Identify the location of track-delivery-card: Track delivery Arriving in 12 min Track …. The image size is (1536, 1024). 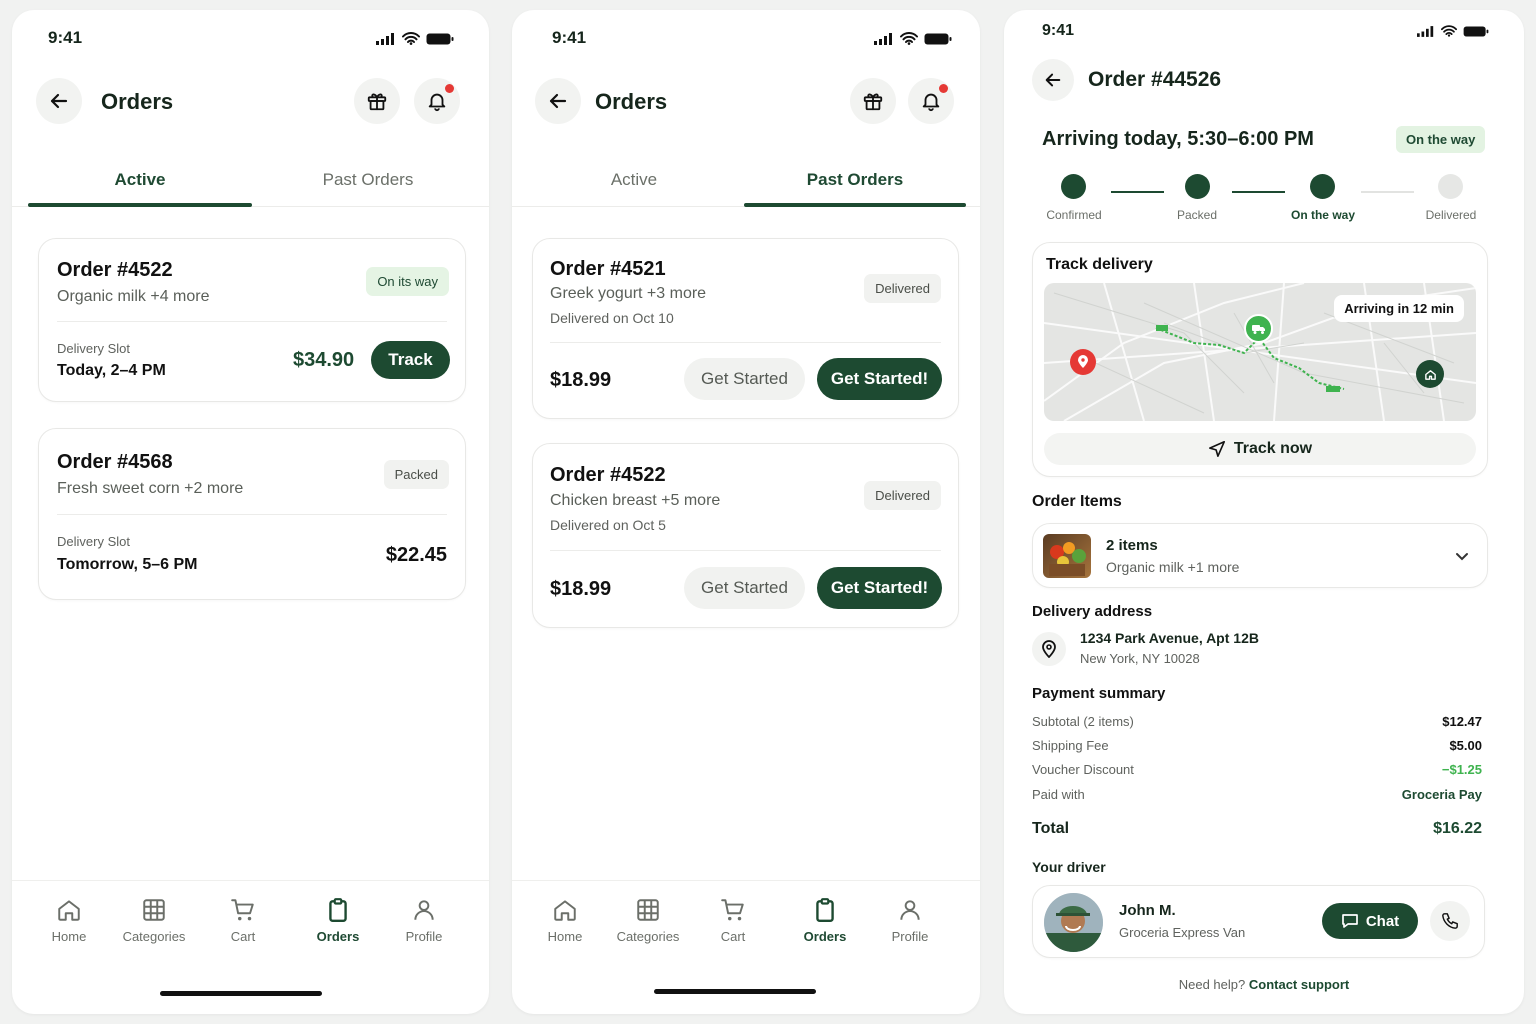
(1260, 359).